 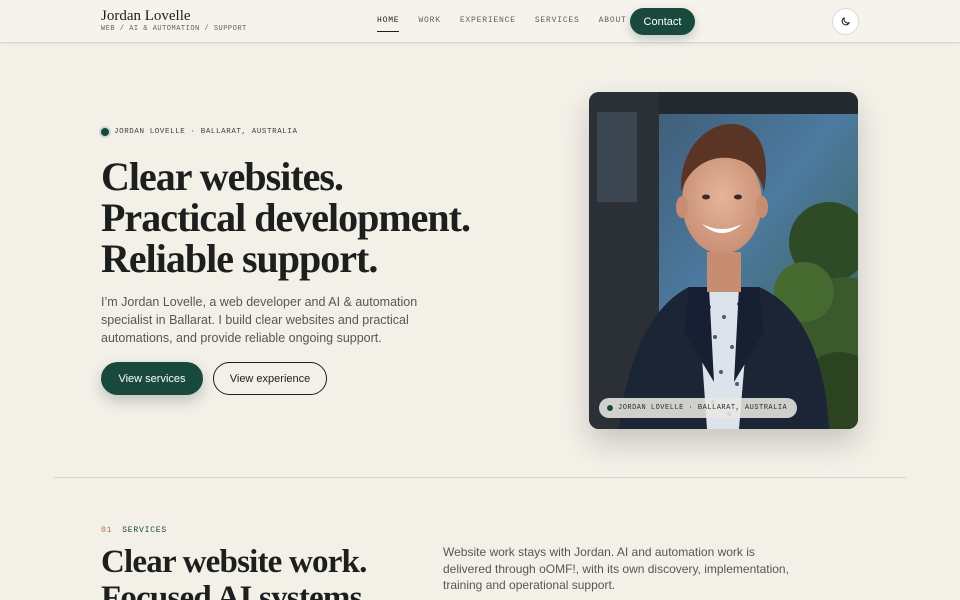 What do you see at coordinates (234, 562) in the screenshot?
I see `services-title-line-1: Clear website work.` at bounding box center [234, 562].